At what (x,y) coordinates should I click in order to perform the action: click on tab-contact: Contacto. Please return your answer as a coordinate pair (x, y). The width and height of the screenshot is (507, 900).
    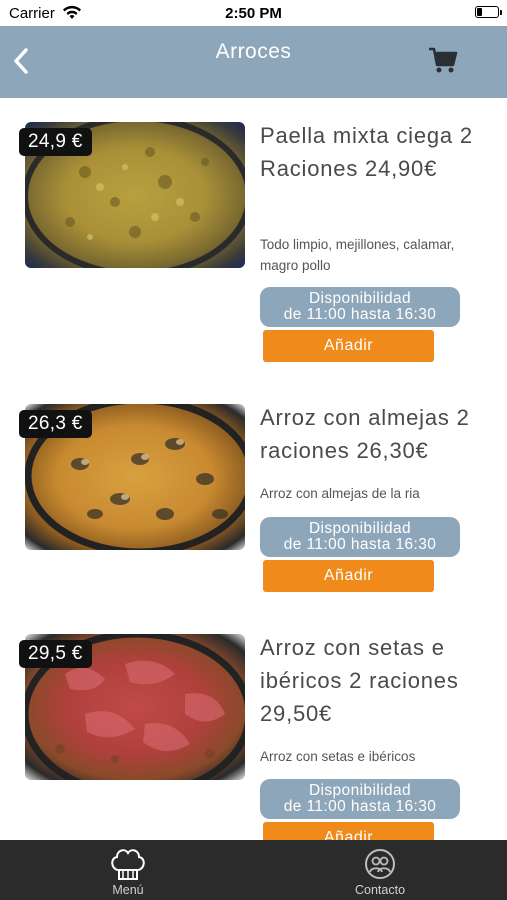
    Looking at the image, I should click on (380, 870).